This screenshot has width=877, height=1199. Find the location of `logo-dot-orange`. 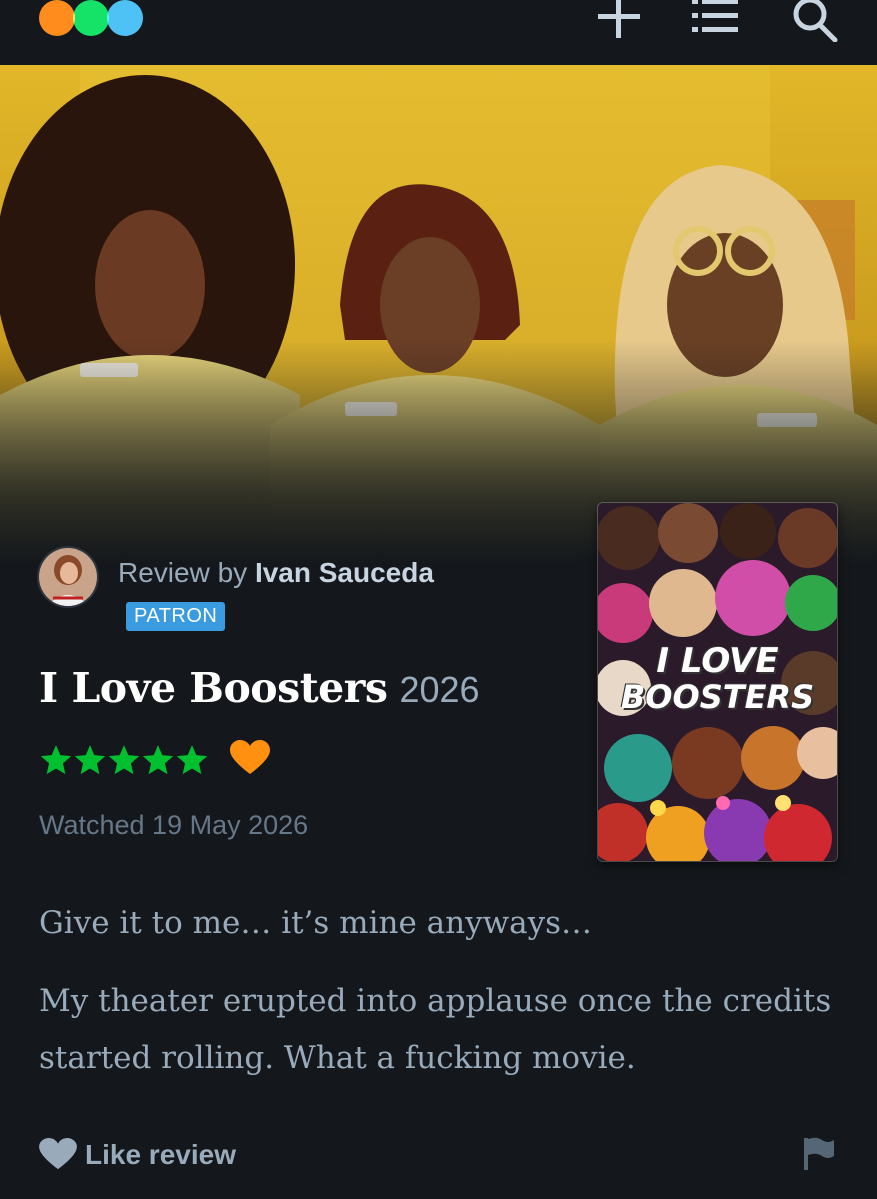

logo-dot-orange is located at coordinates (57, 18).